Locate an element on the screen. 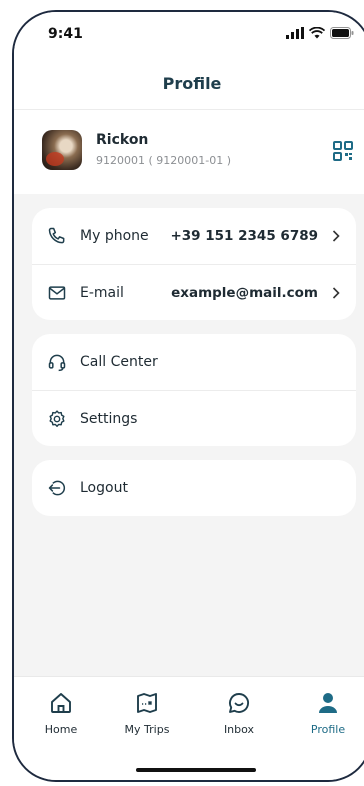  logout-row: Logout is located at coordinates (194, 488).